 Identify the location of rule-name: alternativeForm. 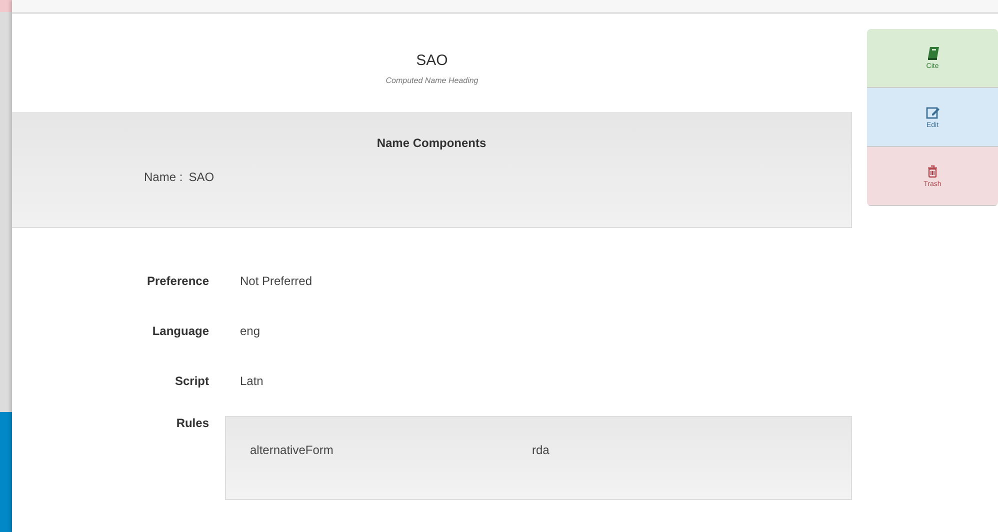
(292, 450).